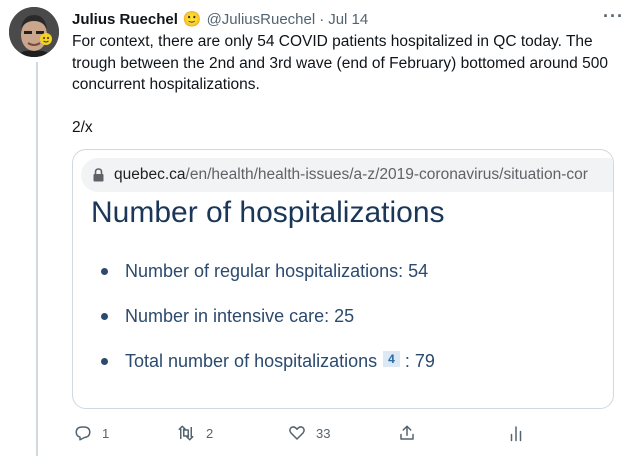  I want to click on retweet-icon, so click(186, 433).